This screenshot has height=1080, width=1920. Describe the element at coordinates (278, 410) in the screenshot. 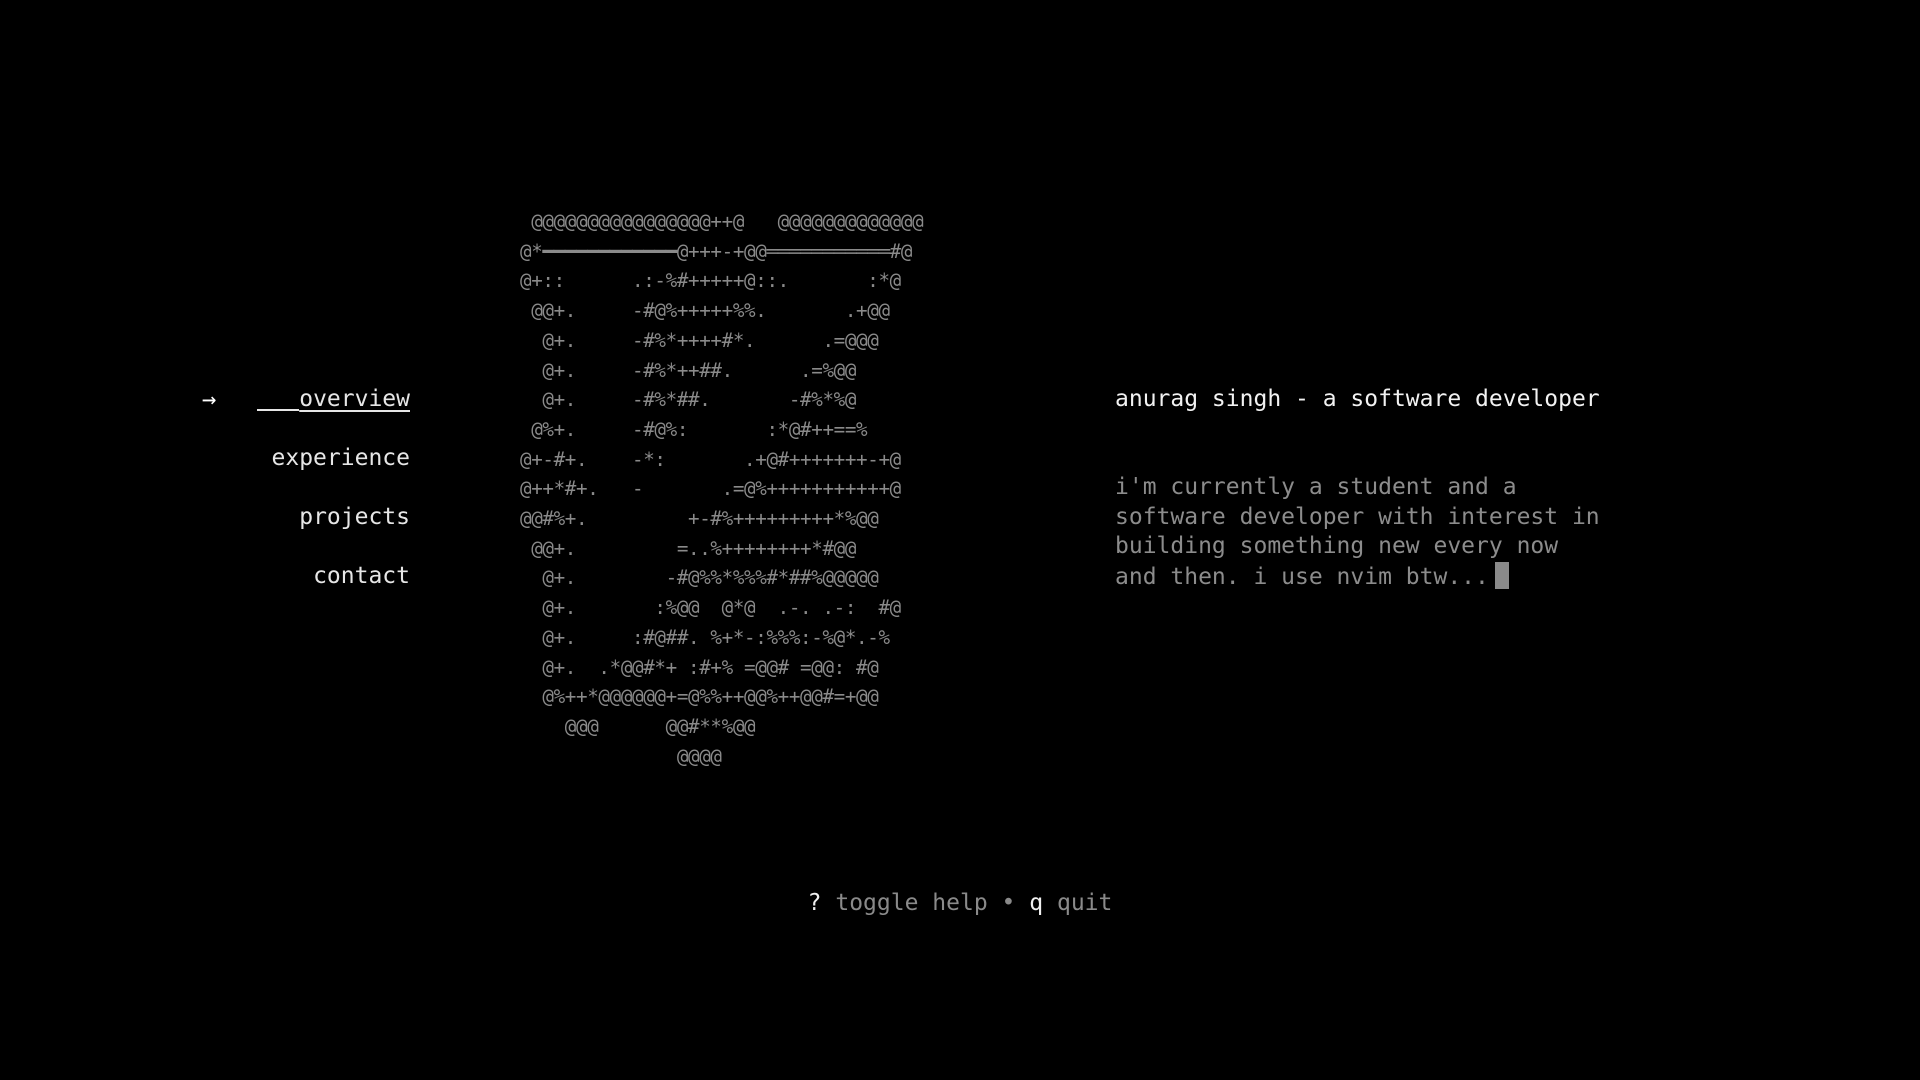

I see `underline-lead` at that location.